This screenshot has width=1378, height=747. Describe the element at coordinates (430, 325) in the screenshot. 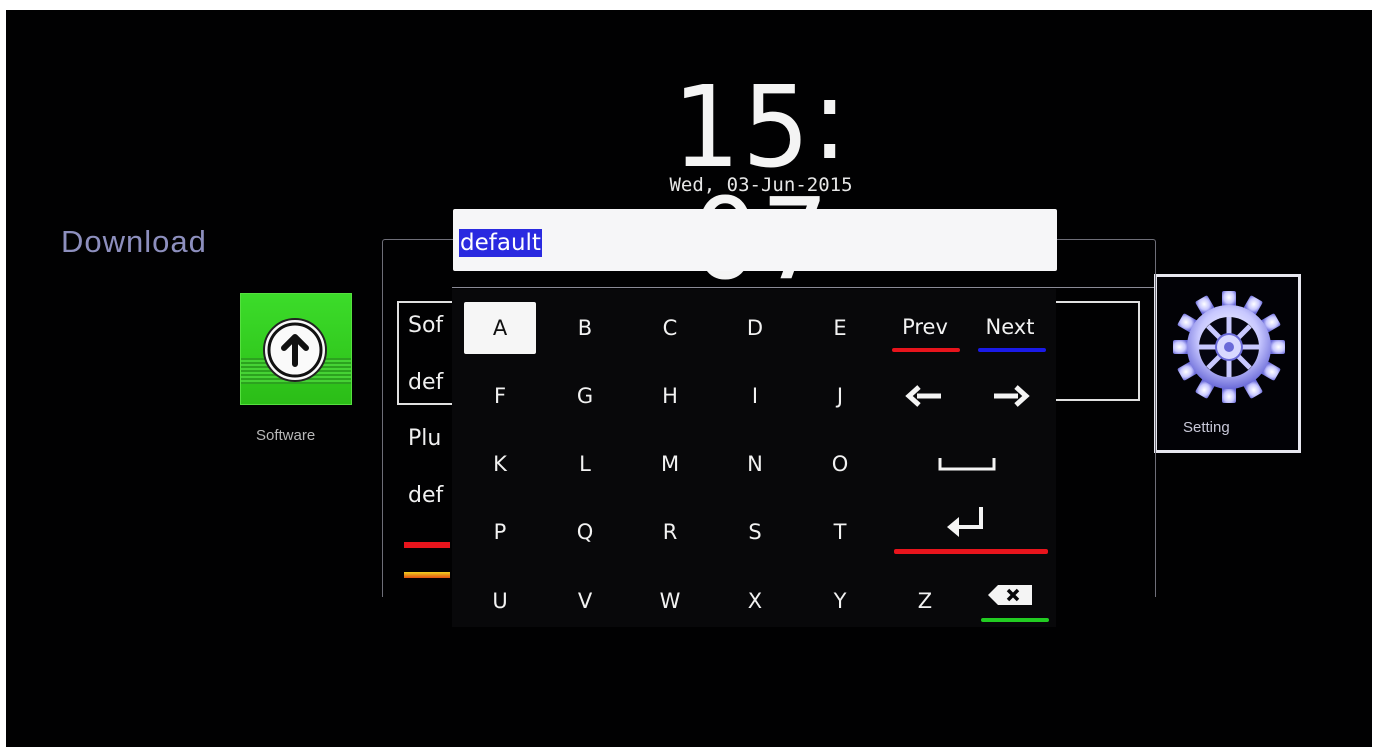

I see `list-item: Sof` at that location.